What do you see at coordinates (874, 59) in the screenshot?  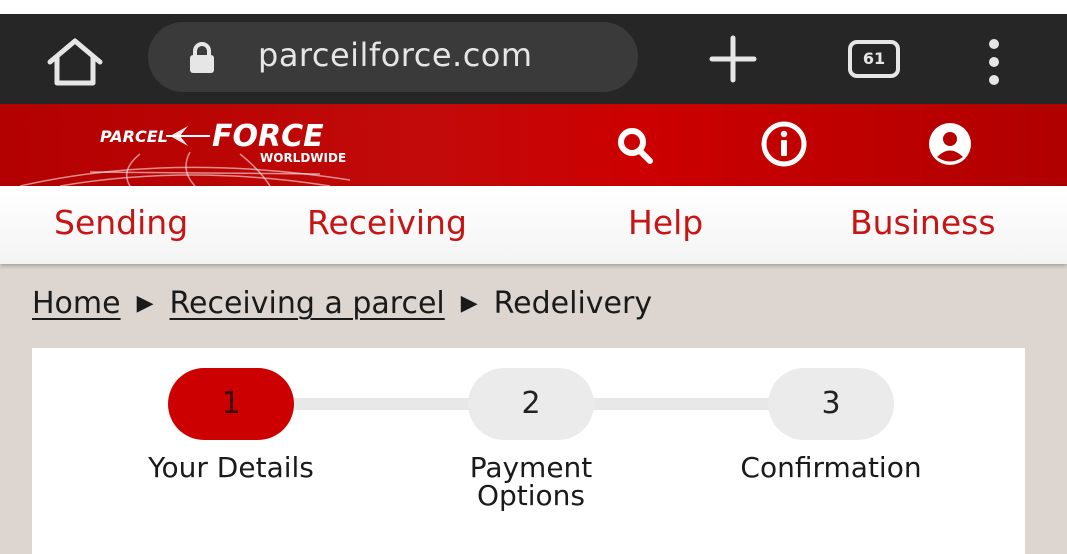 I see `tabs-icon: 61` at bounding box center [874, 59].